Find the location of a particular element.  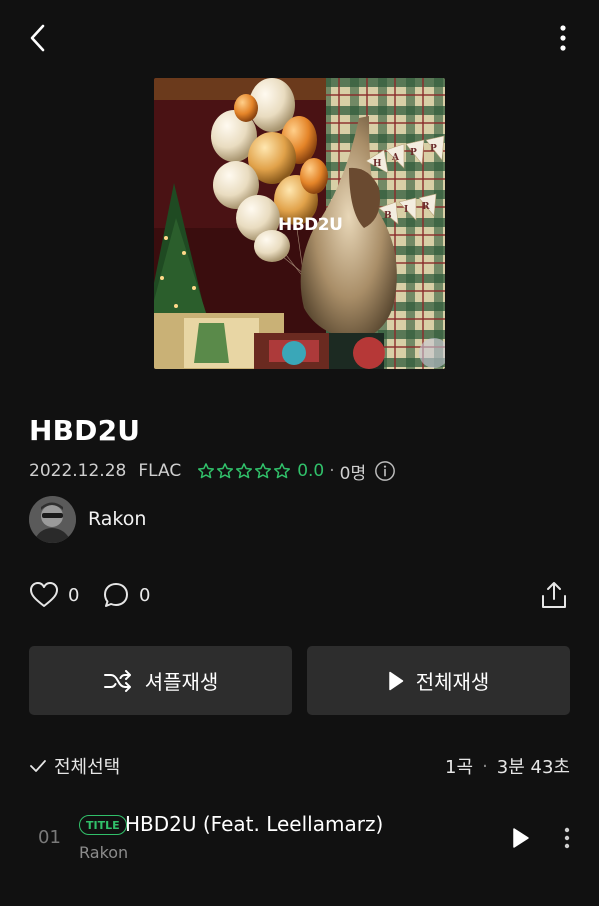

artist-avatar is located at coordinates (52, 519).